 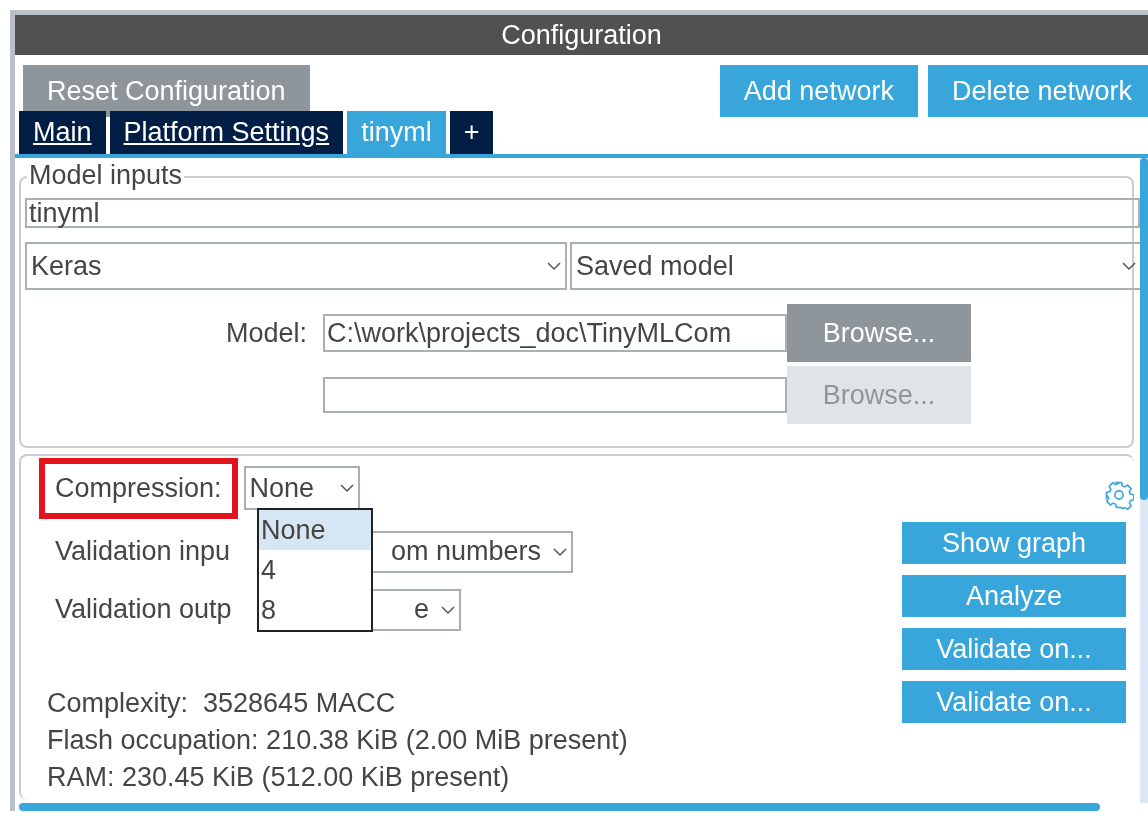 I want to click on framework-select: Keras, so click(x=296, y=266).